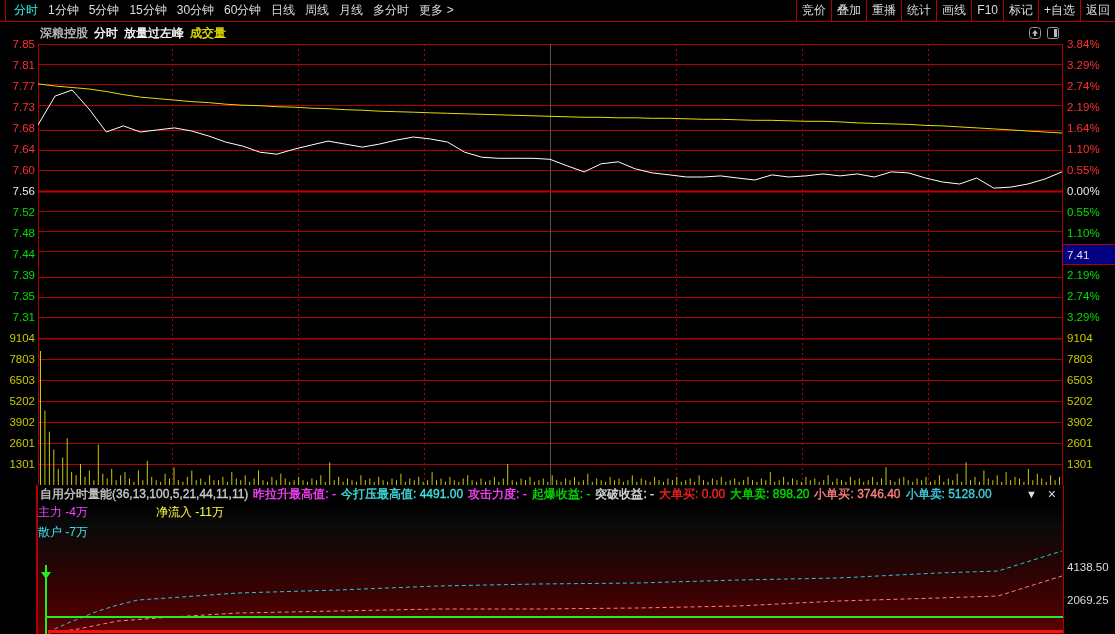  Describe the element at coordinates (1088, 600) in the screenshot. I see `indicator-axis-label: 2069.25` at that location.